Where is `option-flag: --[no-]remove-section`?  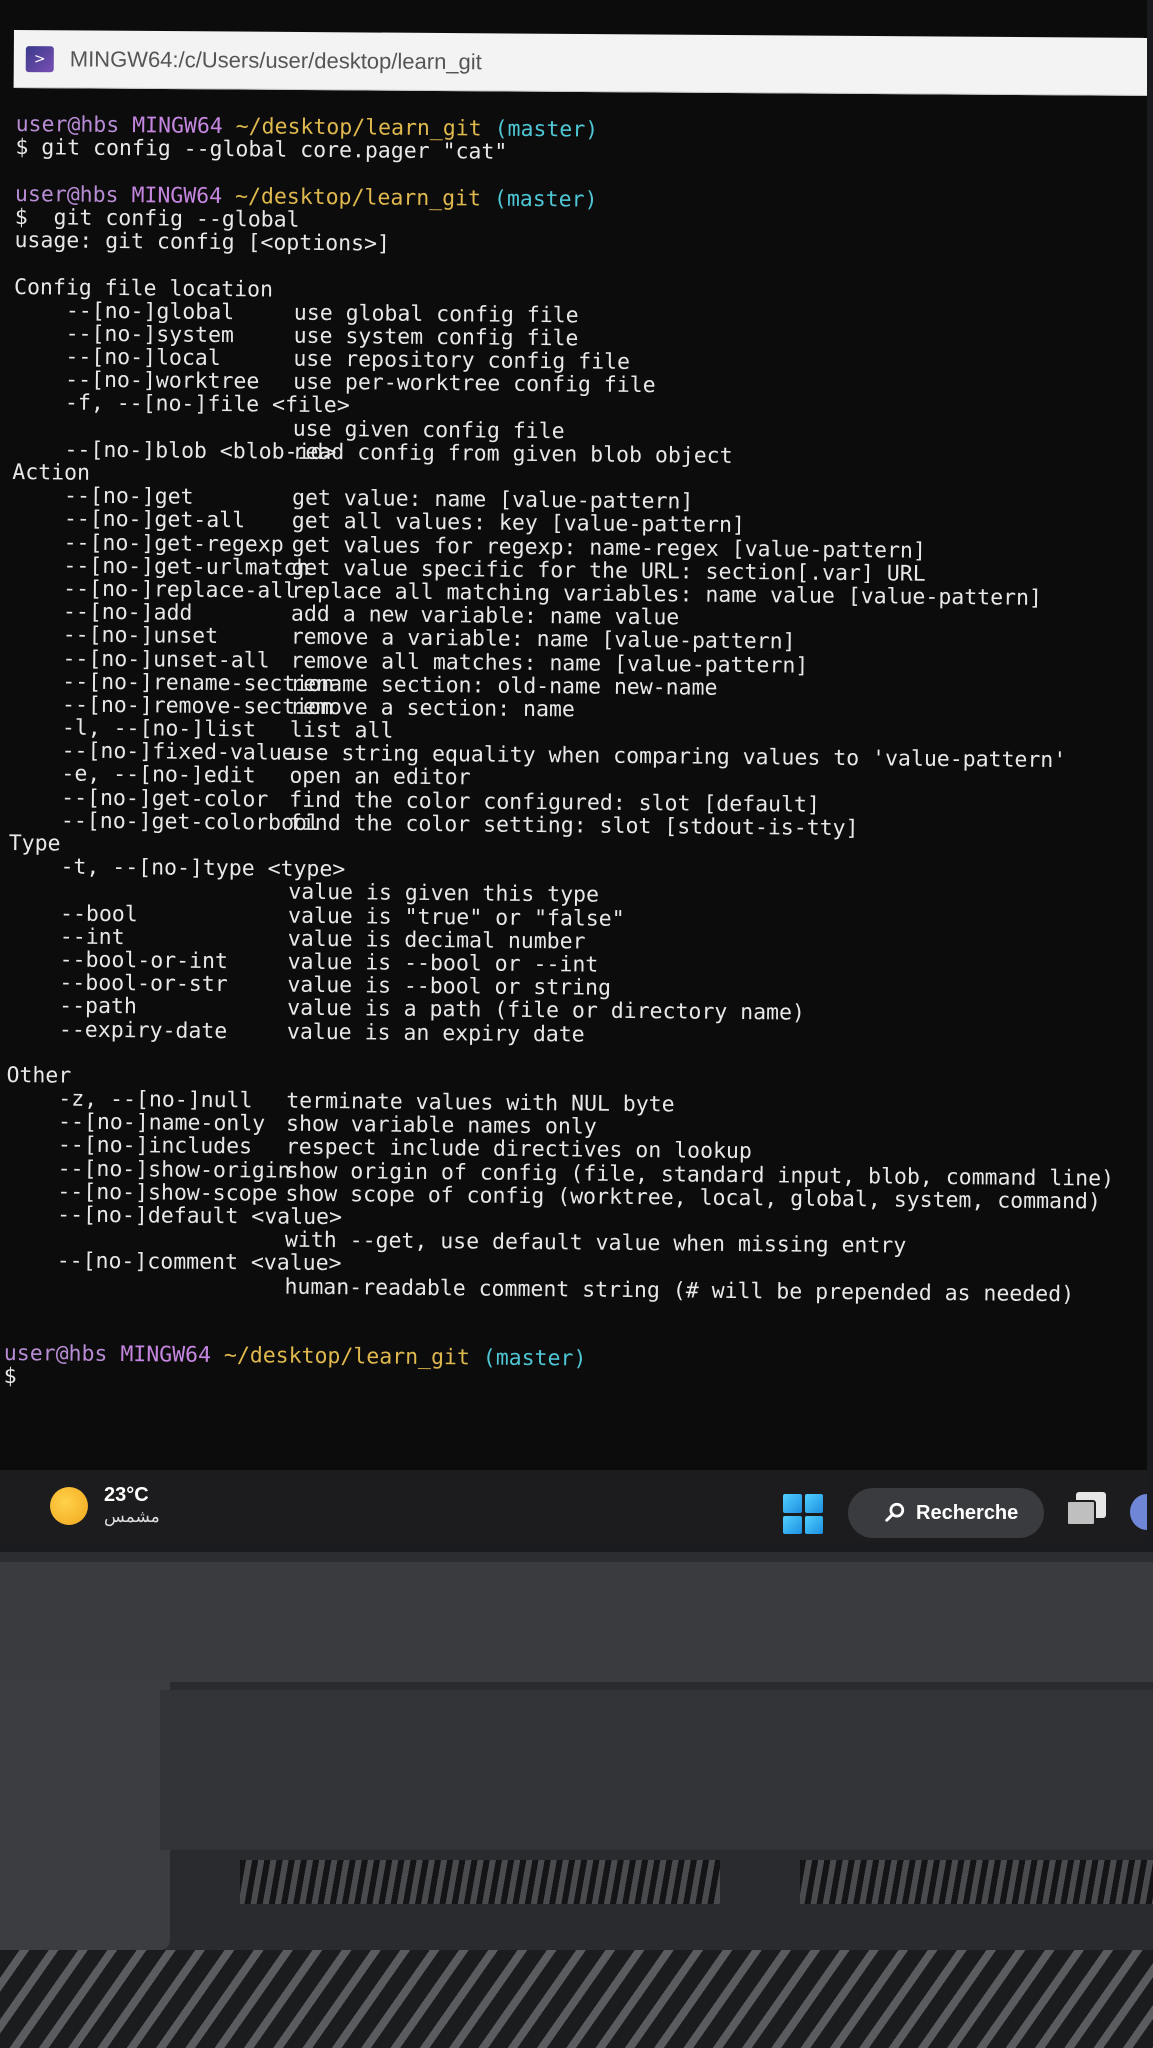
option-flag: --[no-]remove-section is located at coordinates (198, 706).